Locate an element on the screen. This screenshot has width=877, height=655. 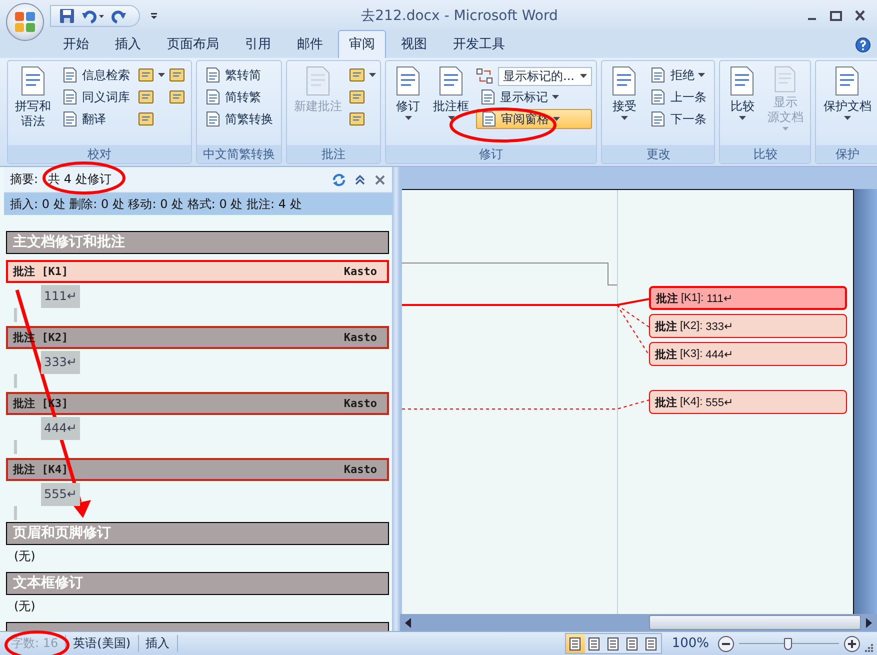
comment-header: 批注 [K4] Kasto is located at coordinates (197, 469).